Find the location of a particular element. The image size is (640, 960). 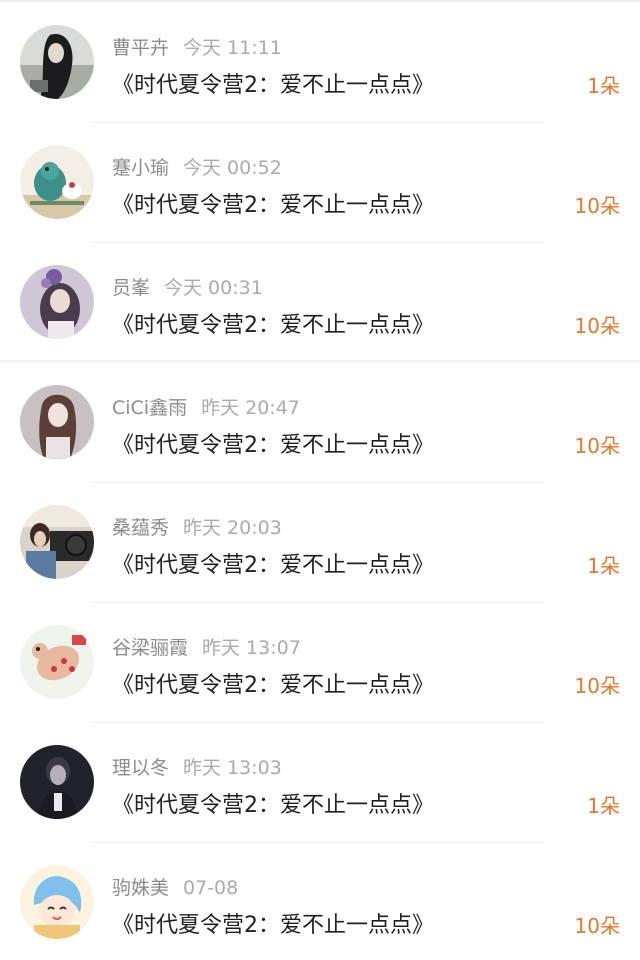

list-item: 曹平卉 今天 11:11 《时代夏令营2：爱不止一点点》 1朵 is located at coordinates (320, 60).